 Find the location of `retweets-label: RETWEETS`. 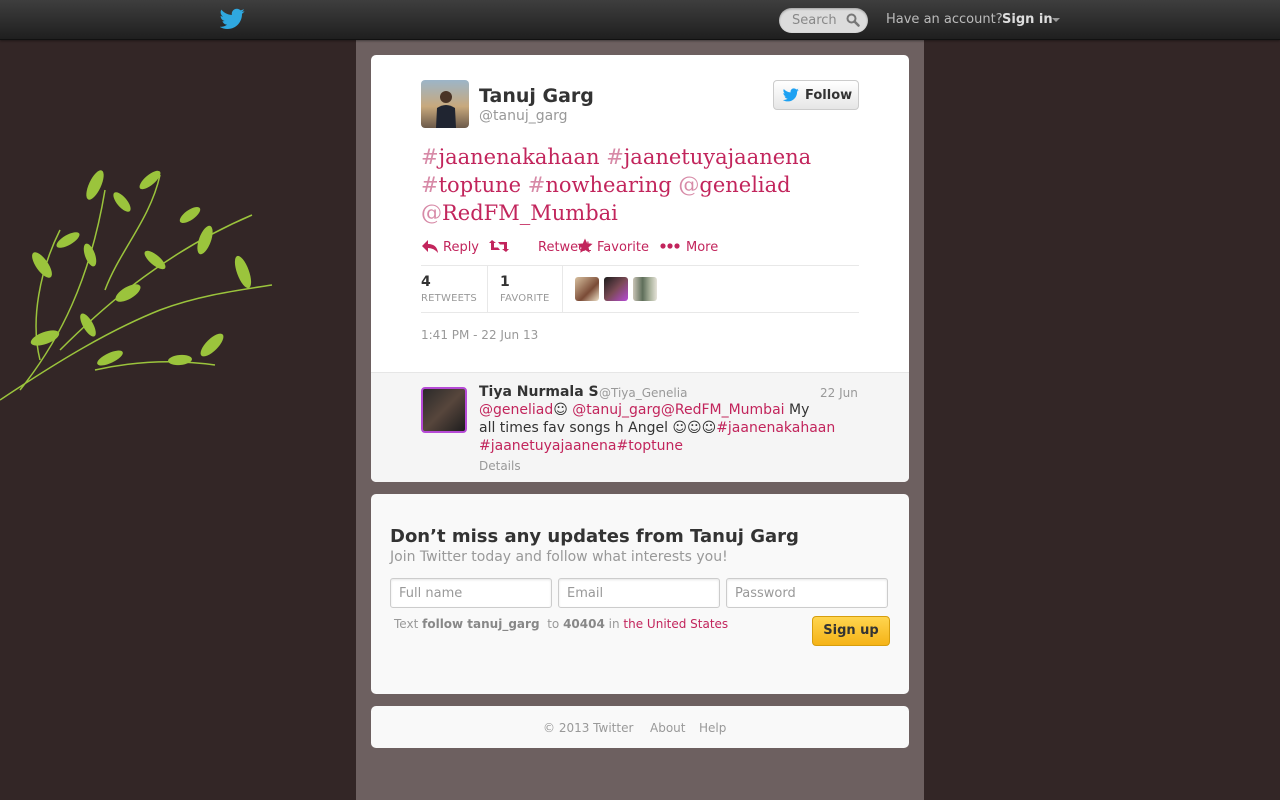

retweets-label: RETWEETS is located at coordinates (449, 298).